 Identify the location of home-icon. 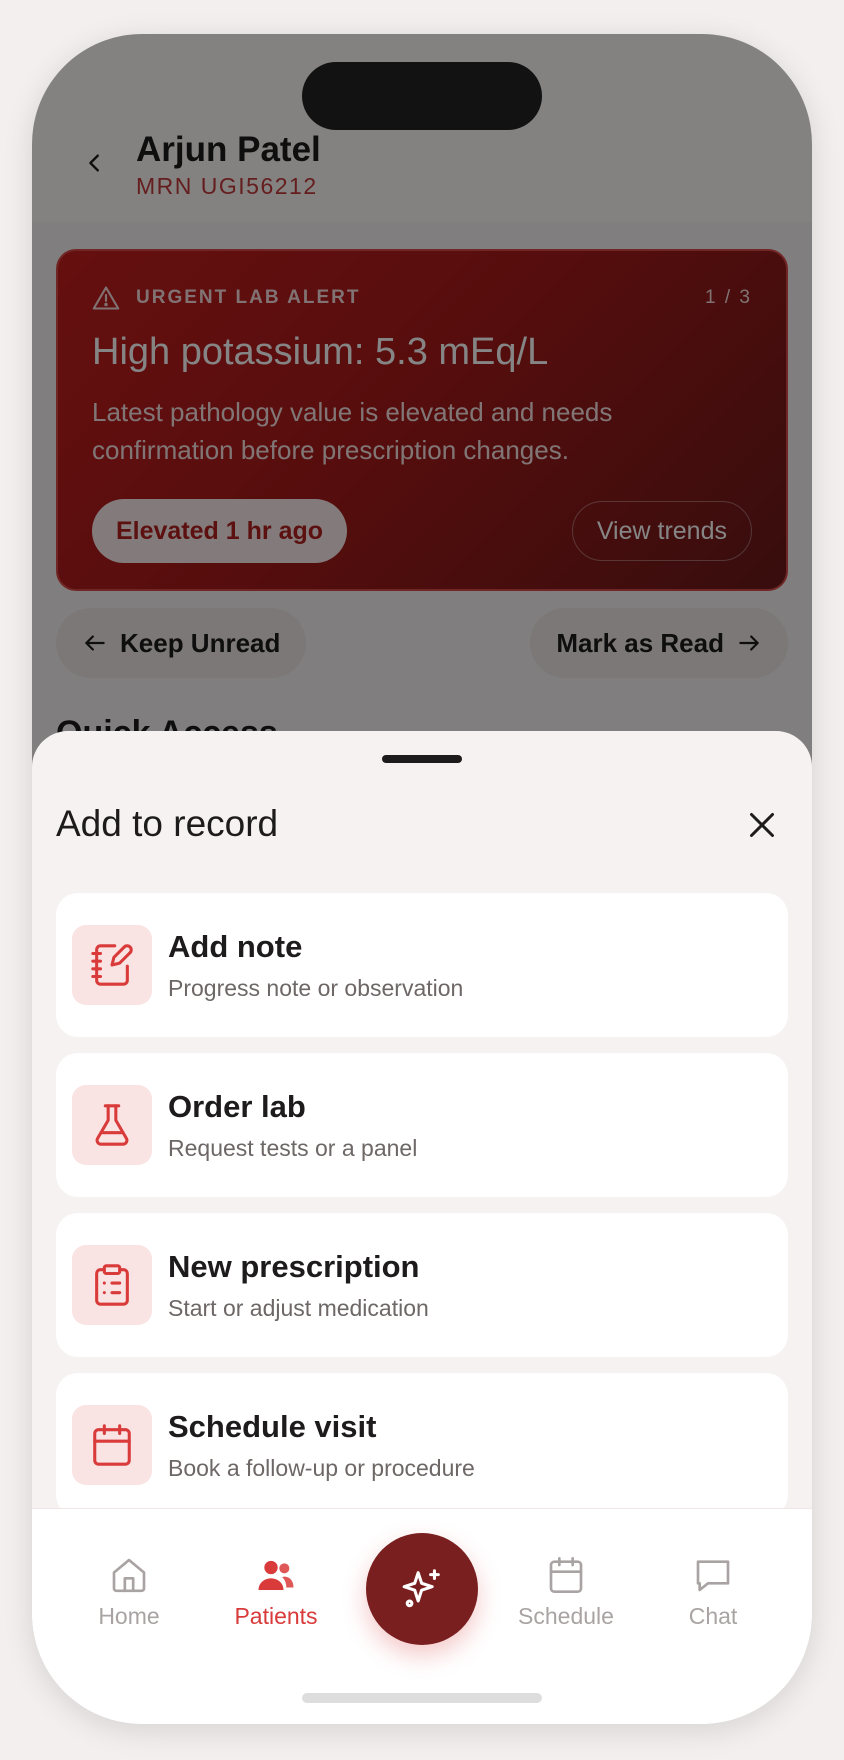
(129, 1575).